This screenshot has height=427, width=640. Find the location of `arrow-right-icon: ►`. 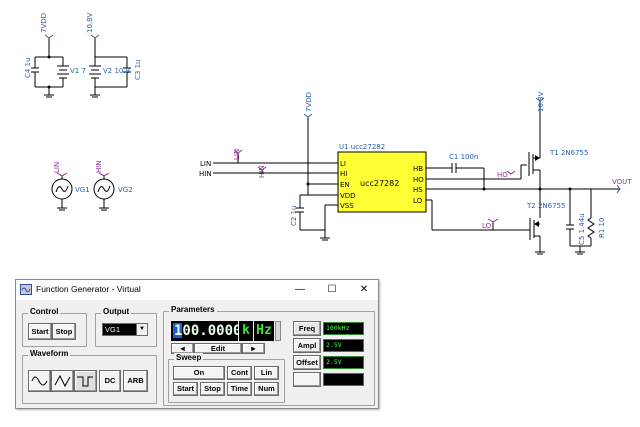

arrow-right-icon: ► is located at coordinates (253, 348).